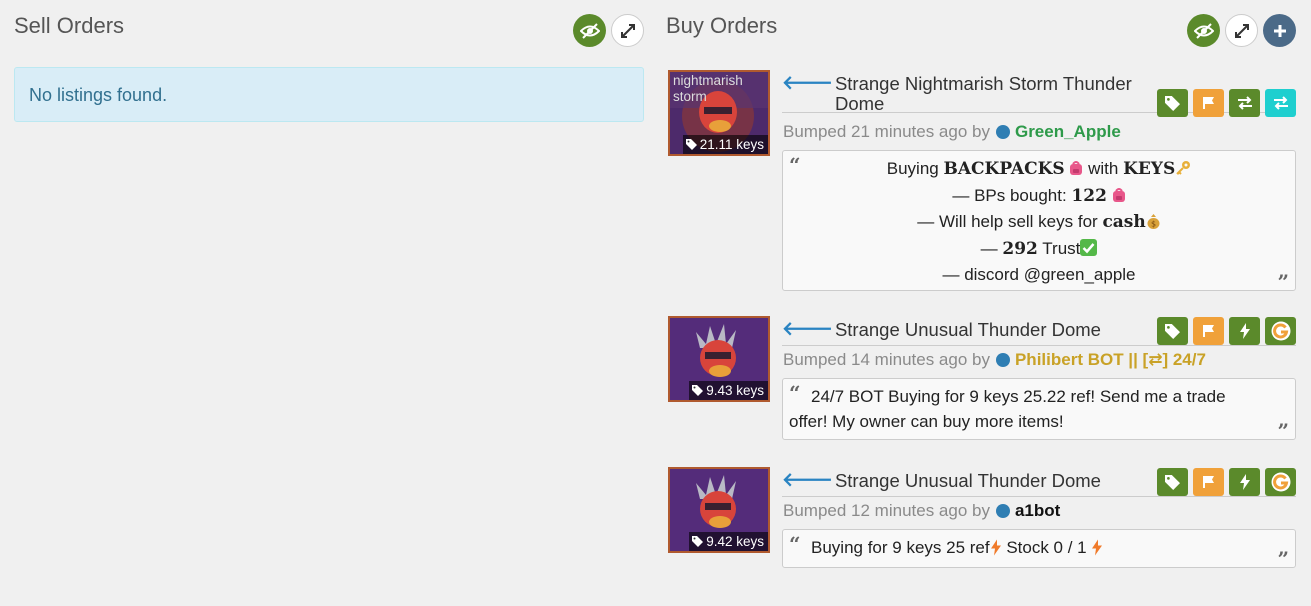  I want to click on user-link: Philibert BOT || [⇄] 24/7, so click(1110, 360).